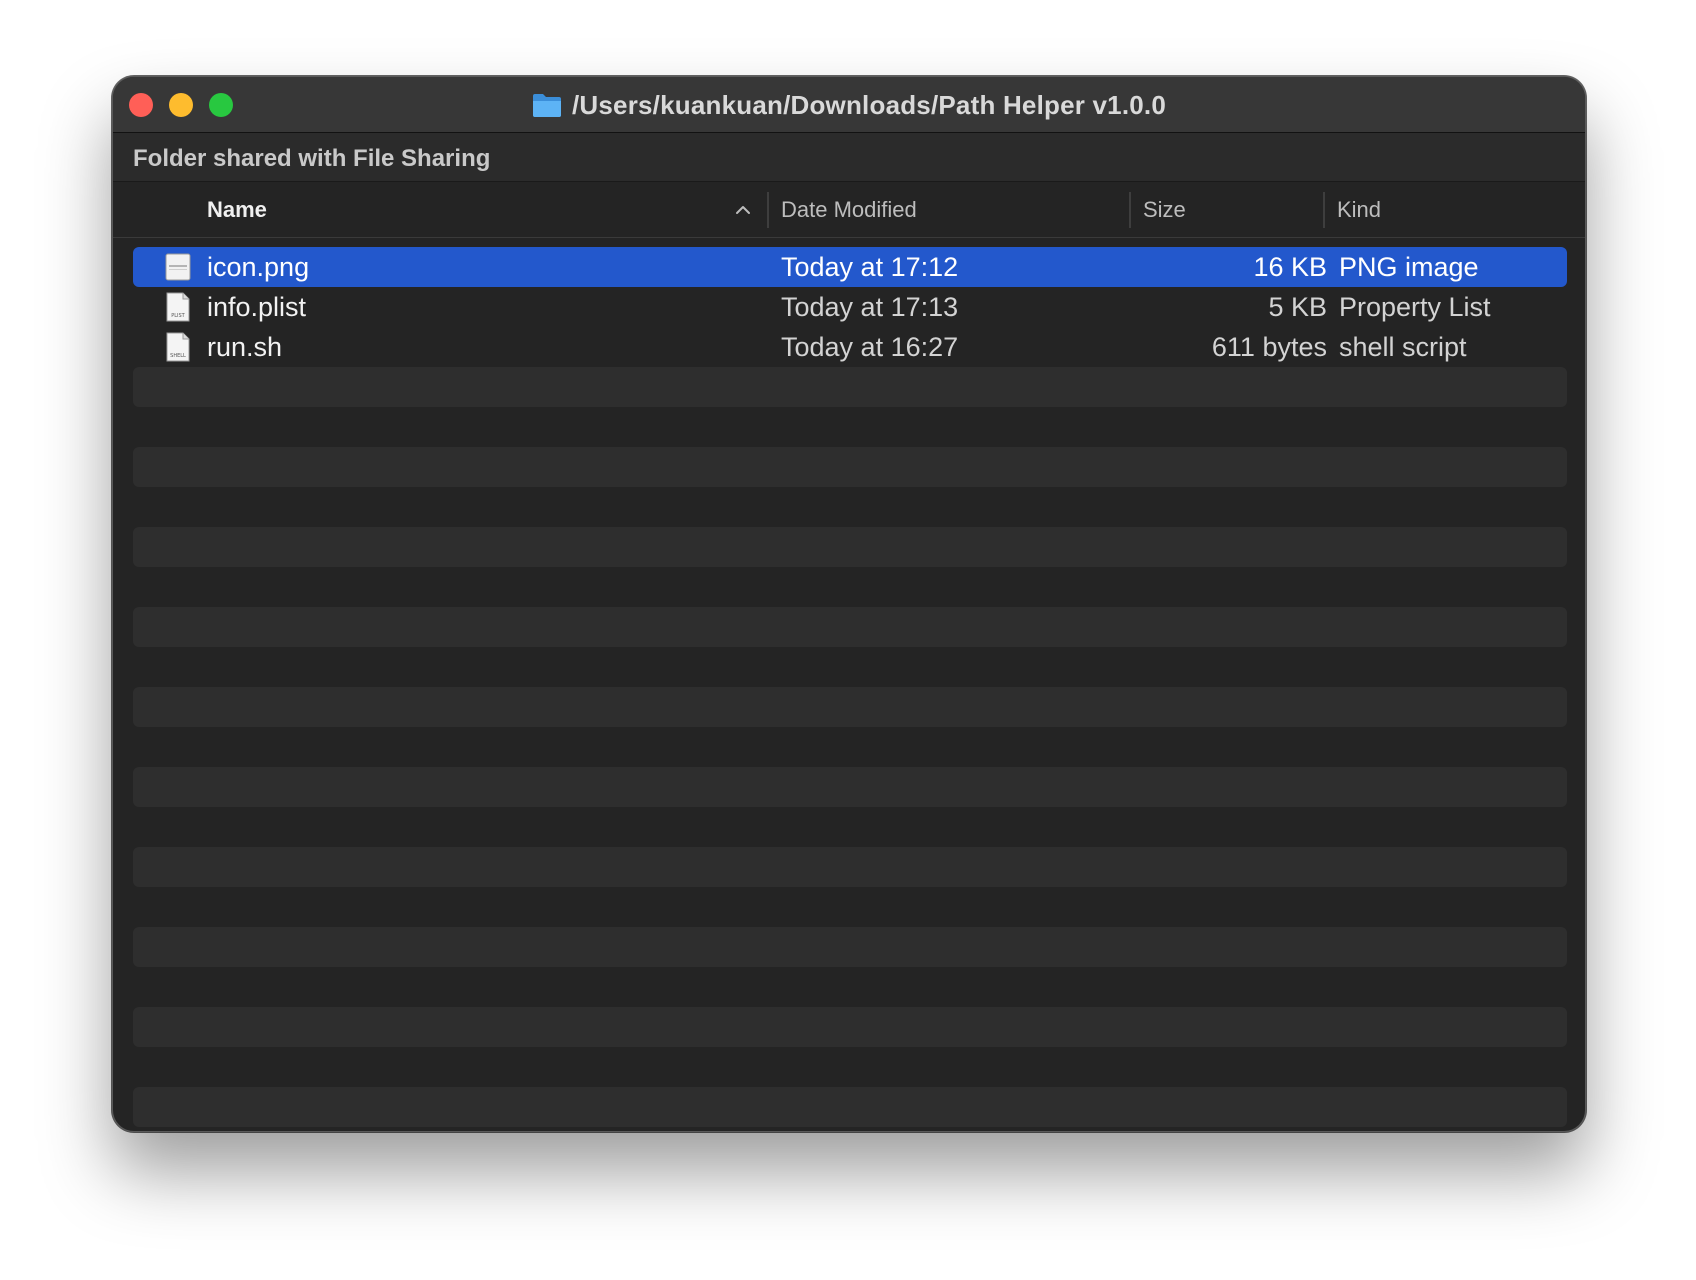  What do you see at coordinates (1409, 267) in the screenshot?
I see `file-kind: PNG image` at bounding box center [1409, 267].